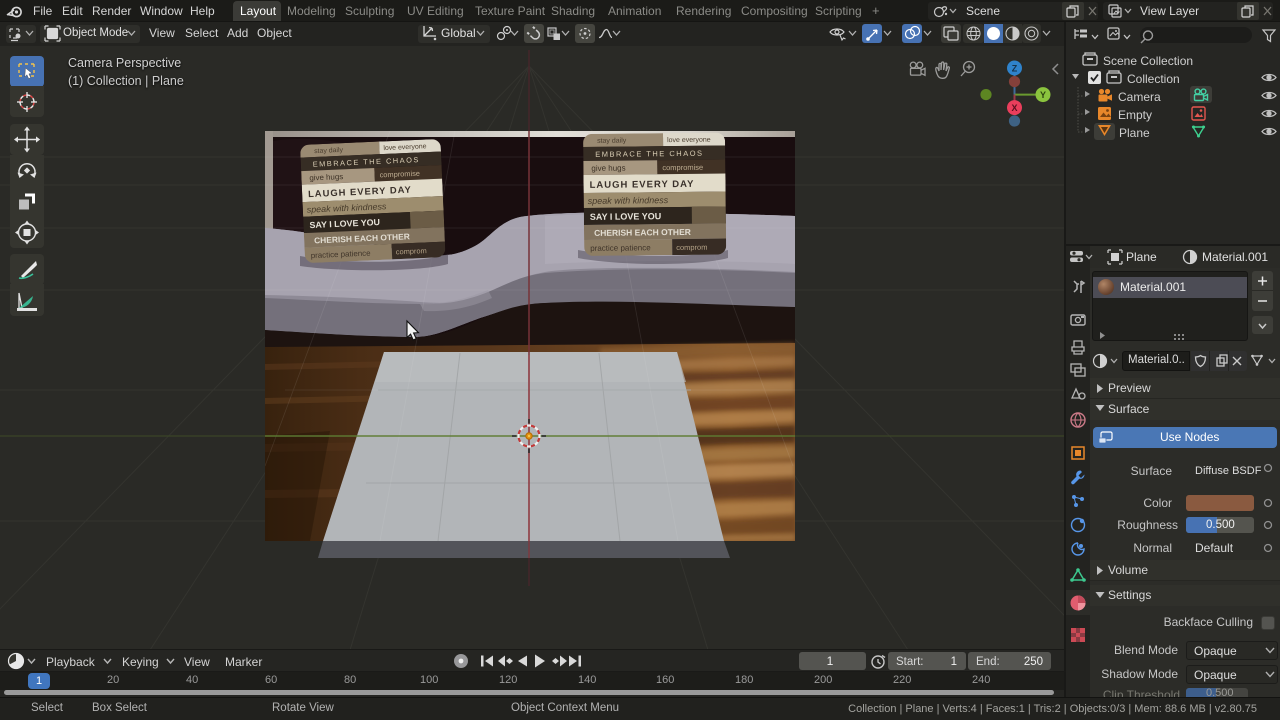 The height and width of the screenshot is (720, 1280). What do you see at coordinates (1043, 95) in the screenshot?
I see `svg-text: Y` at bounding box center [1043, 95].